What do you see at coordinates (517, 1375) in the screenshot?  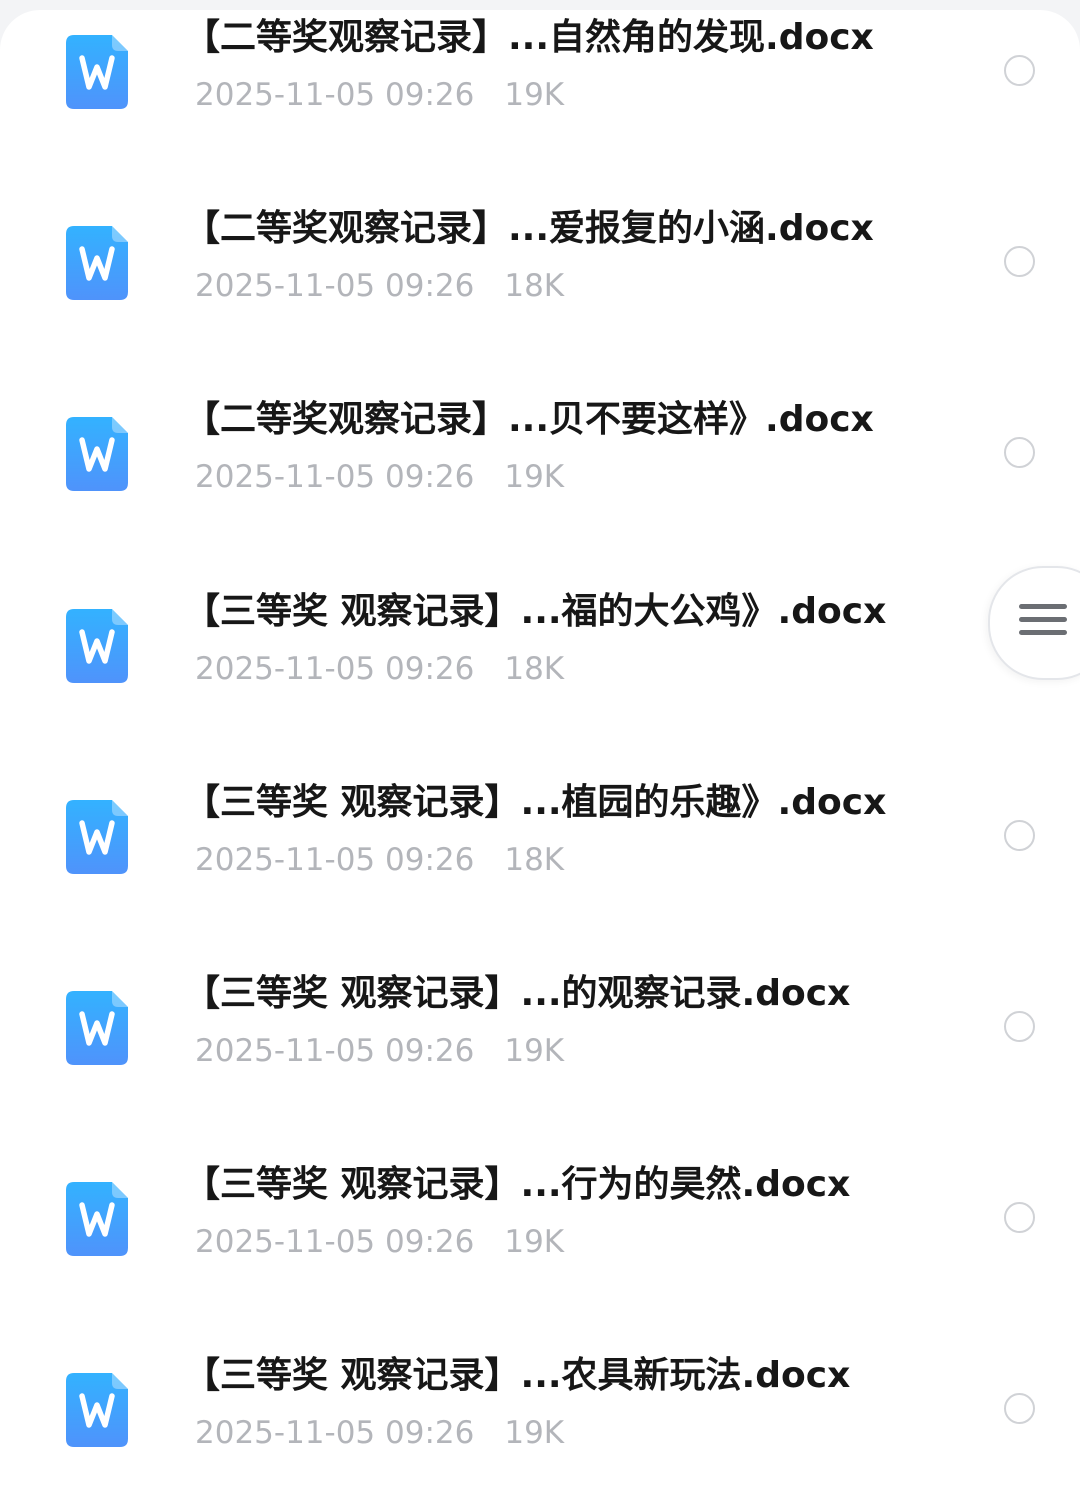 I see `file-name: 【三等奖 观察记录】...农具新玩法.docx` at bounding box center [517, 1375].